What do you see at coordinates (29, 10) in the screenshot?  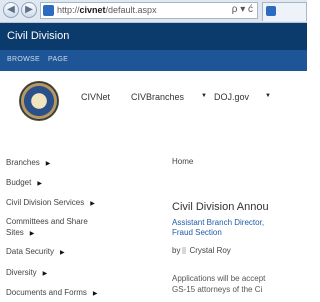 I see `forward-arrow-icon: ▶` at bounding box center [29, 10].